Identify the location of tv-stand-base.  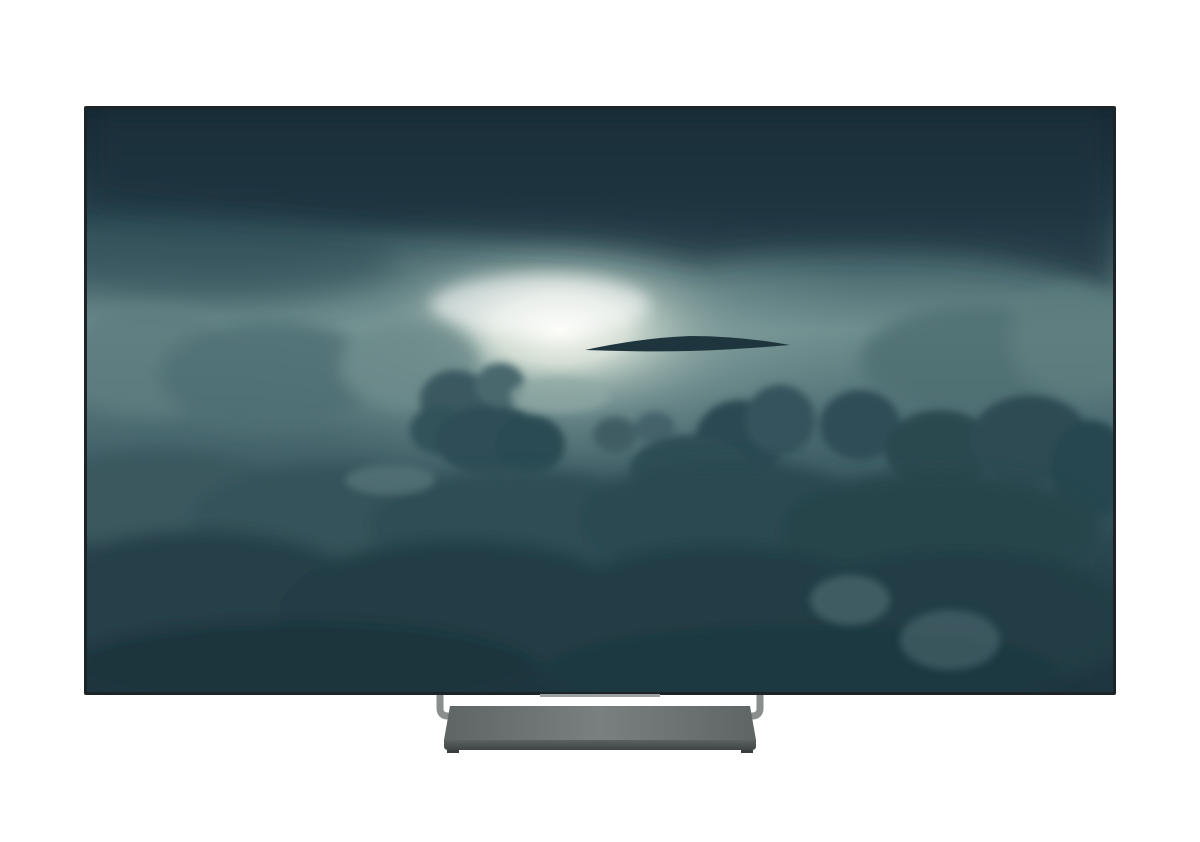
(600, 729).